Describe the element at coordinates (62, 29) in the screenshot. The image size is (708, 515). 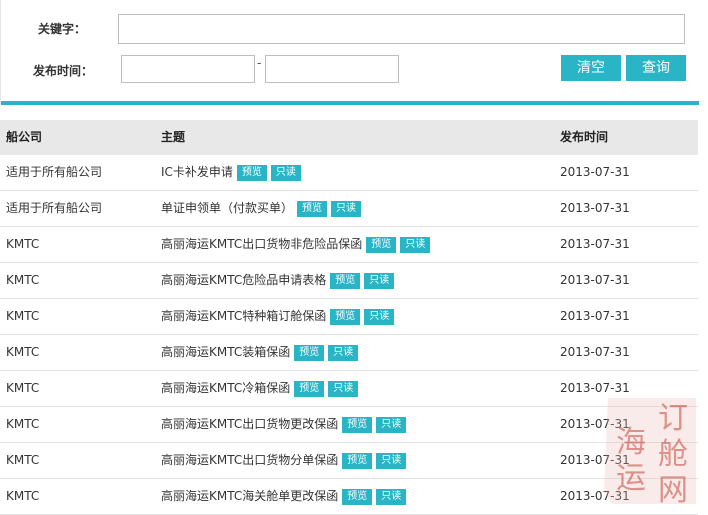
I see `keyword-label: 关键字：` at that location.